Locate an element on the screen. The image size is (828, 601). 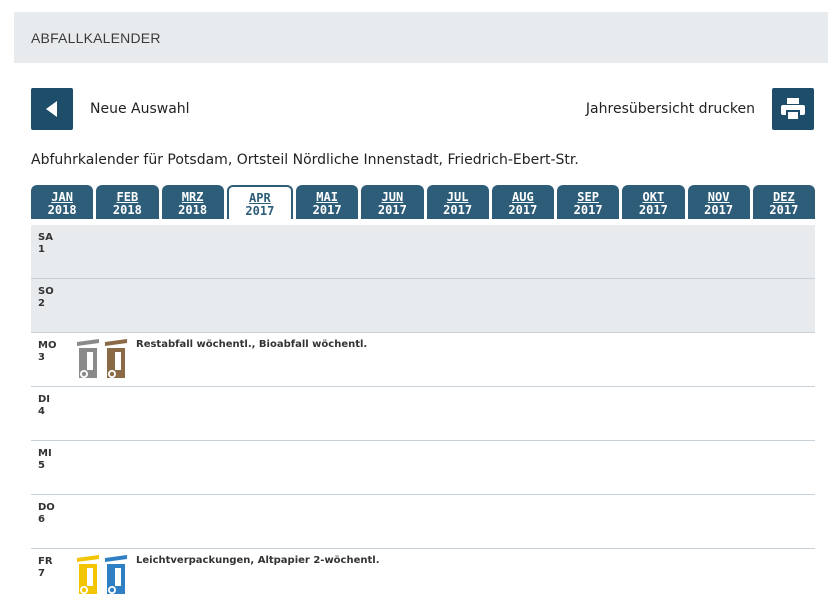
day-number: 5 is located at coordinates (41, 465).